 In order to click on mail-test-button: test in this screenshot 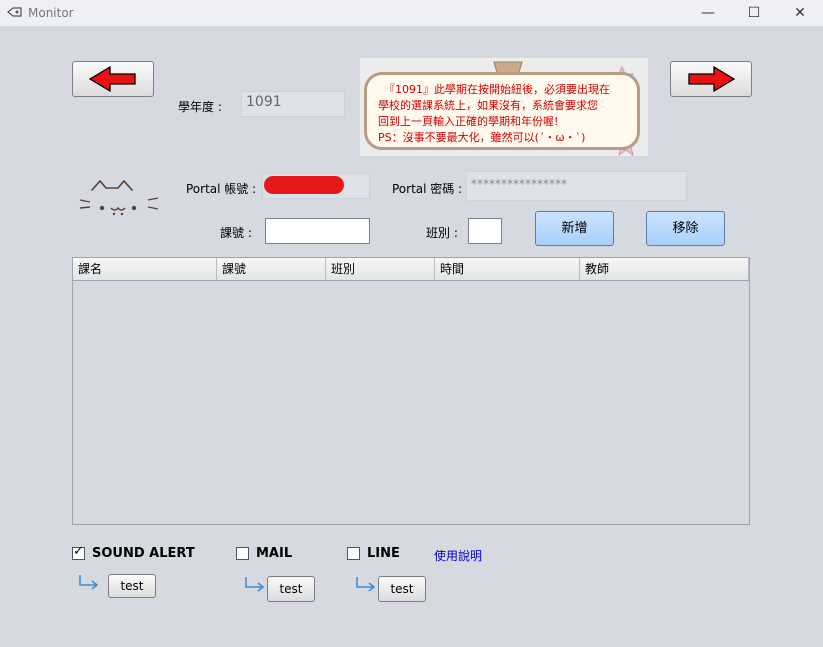, I will do `click(291, 589)`.